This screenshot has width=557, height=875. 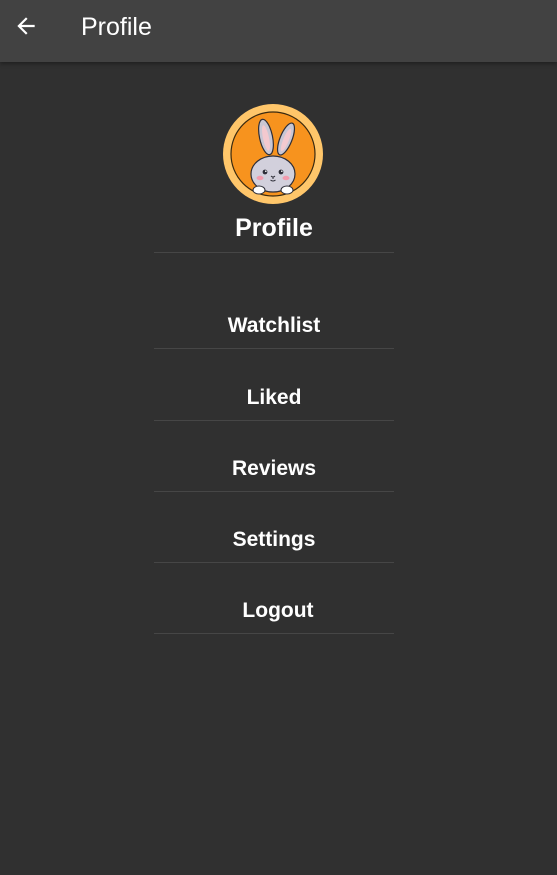 What do you see at coordinates (278, 31) in the screenshot?
I see `app-bar: Profile` at bounding box center [278, 31].